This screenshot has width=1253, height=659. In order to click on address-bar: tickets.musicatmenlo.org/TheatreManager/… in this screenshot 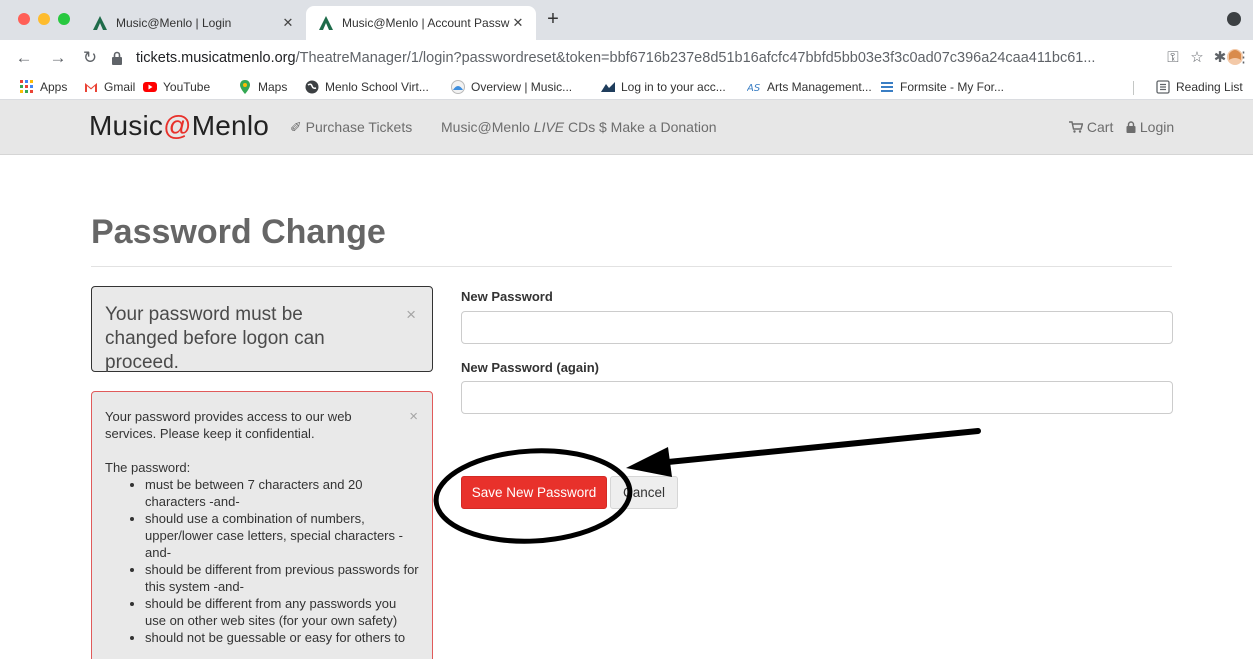, I will do `click(635, 58)`.